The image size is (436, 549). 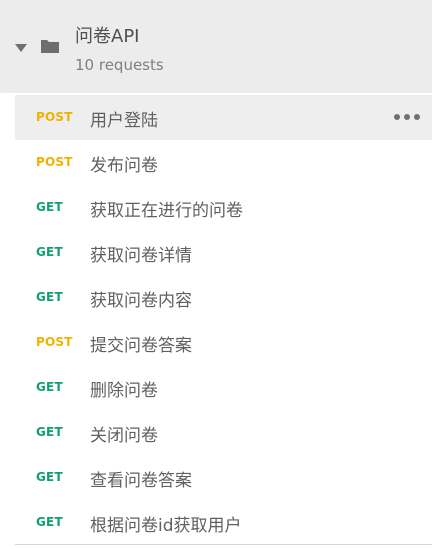 What do you see at coordinates (141, 481) in the screenshot?
I see `request-name: 查看问卷答案` at bounding box center [141, 481].